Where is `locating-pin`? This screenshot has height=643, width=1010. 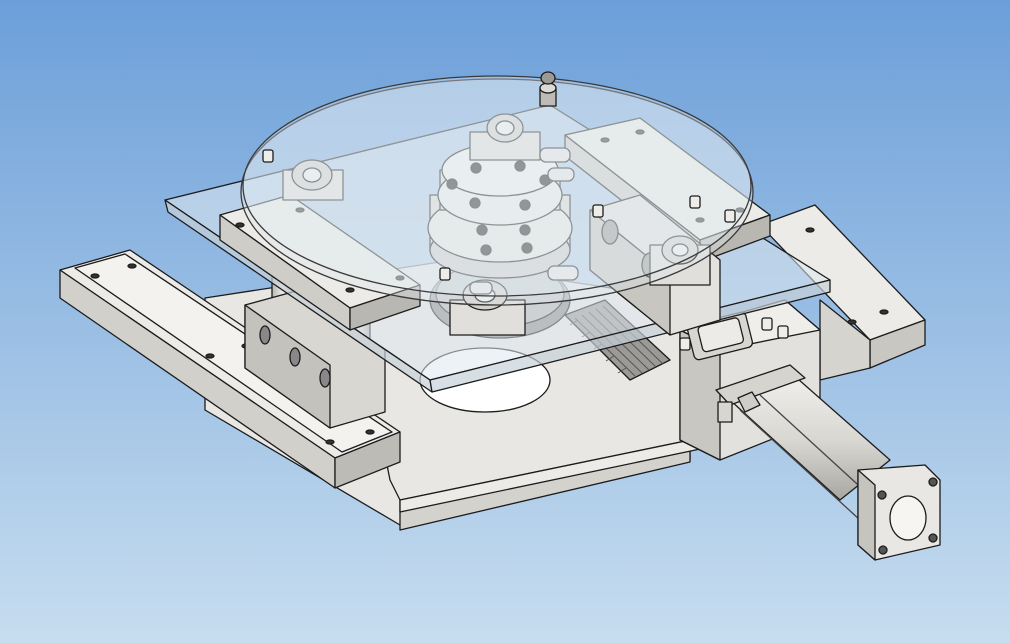 locating-pin is located at coordinates (548, 89).